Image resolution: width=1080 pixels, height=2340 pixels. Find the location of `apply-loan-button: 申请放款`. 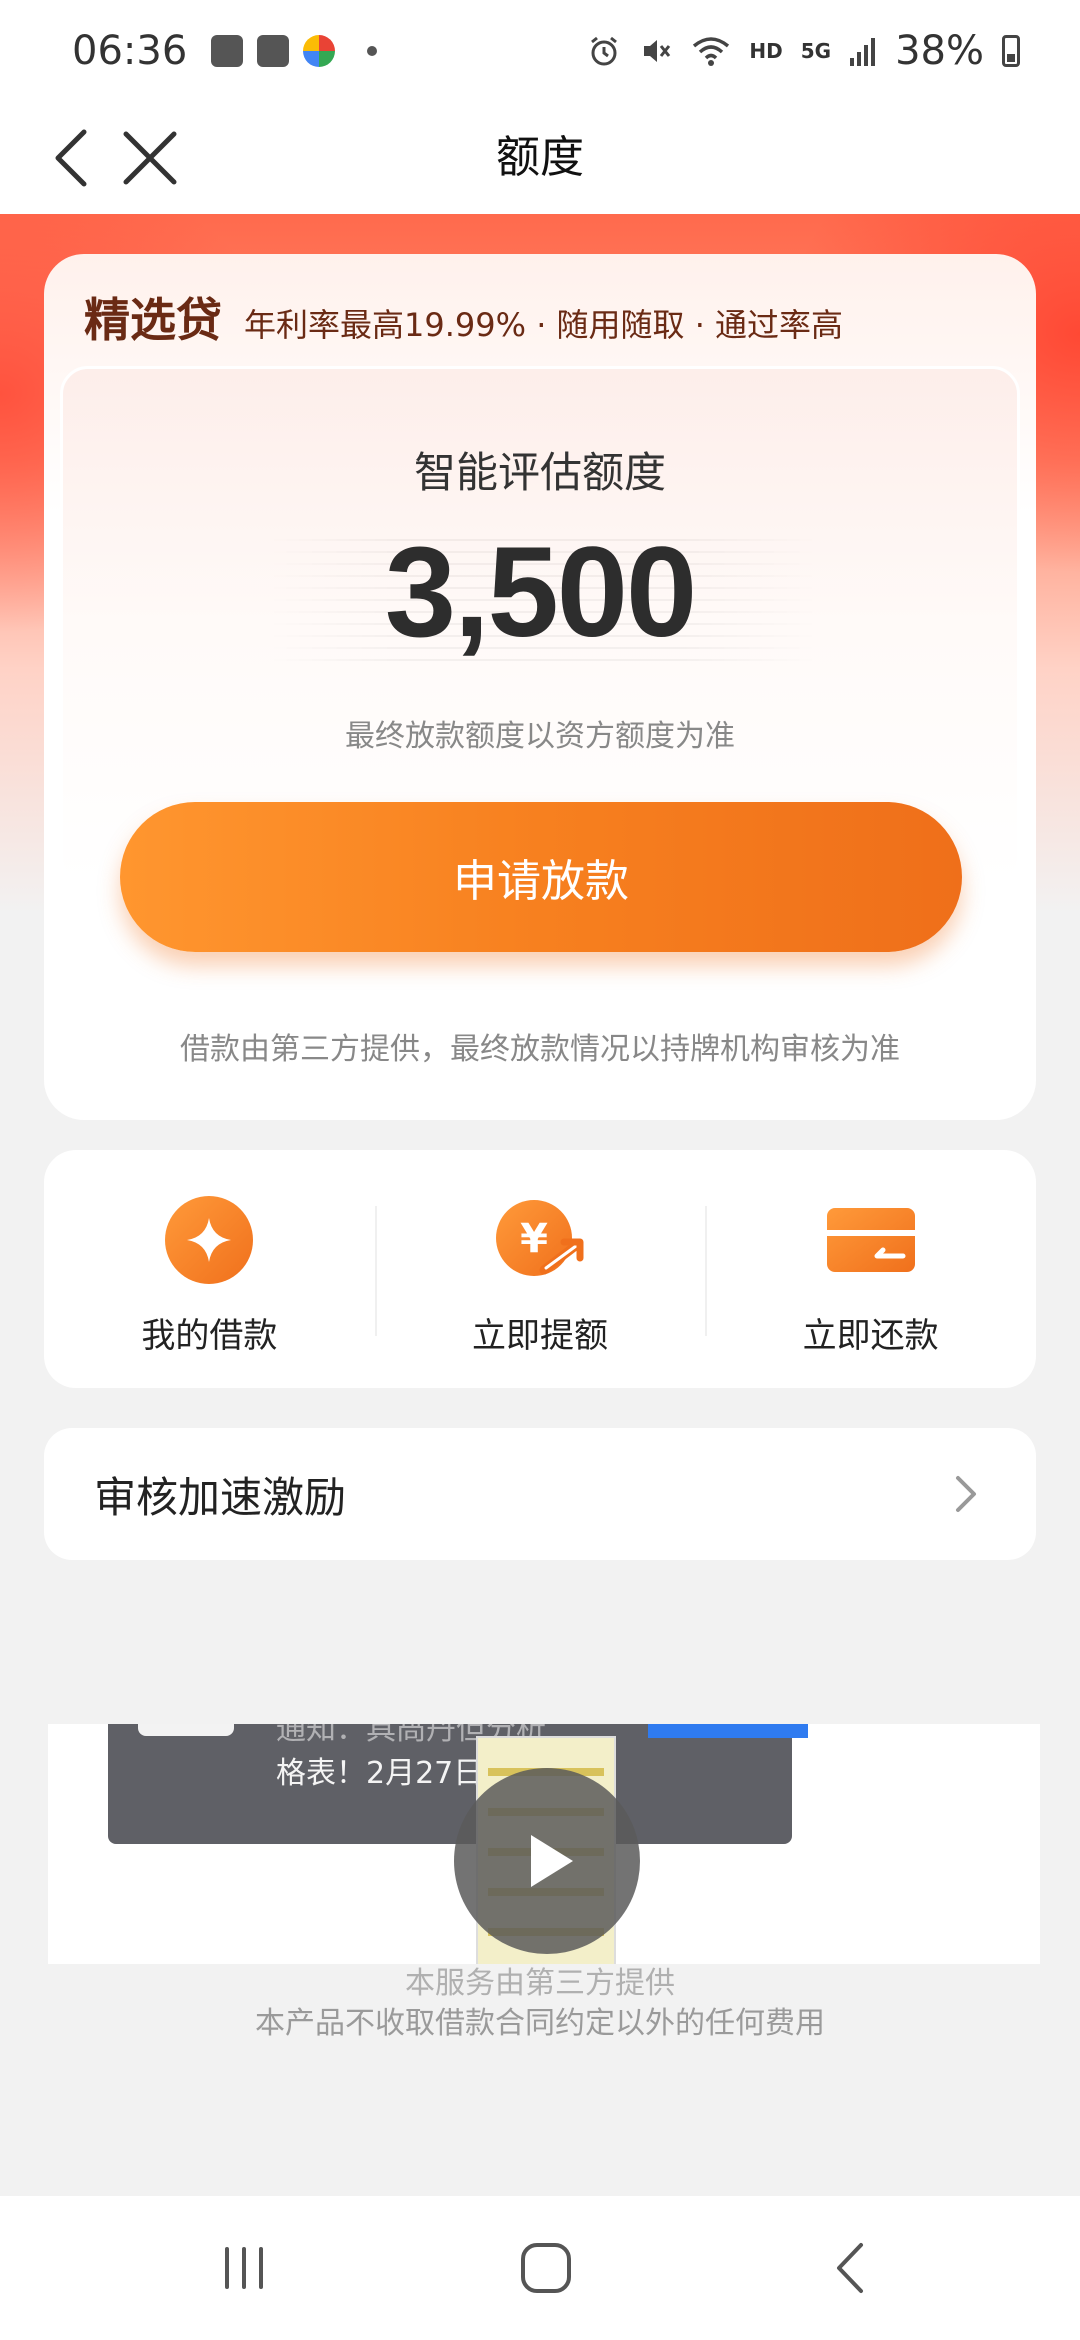

apply-loan-button: 申请放款 is located at coordinates (541, 877).